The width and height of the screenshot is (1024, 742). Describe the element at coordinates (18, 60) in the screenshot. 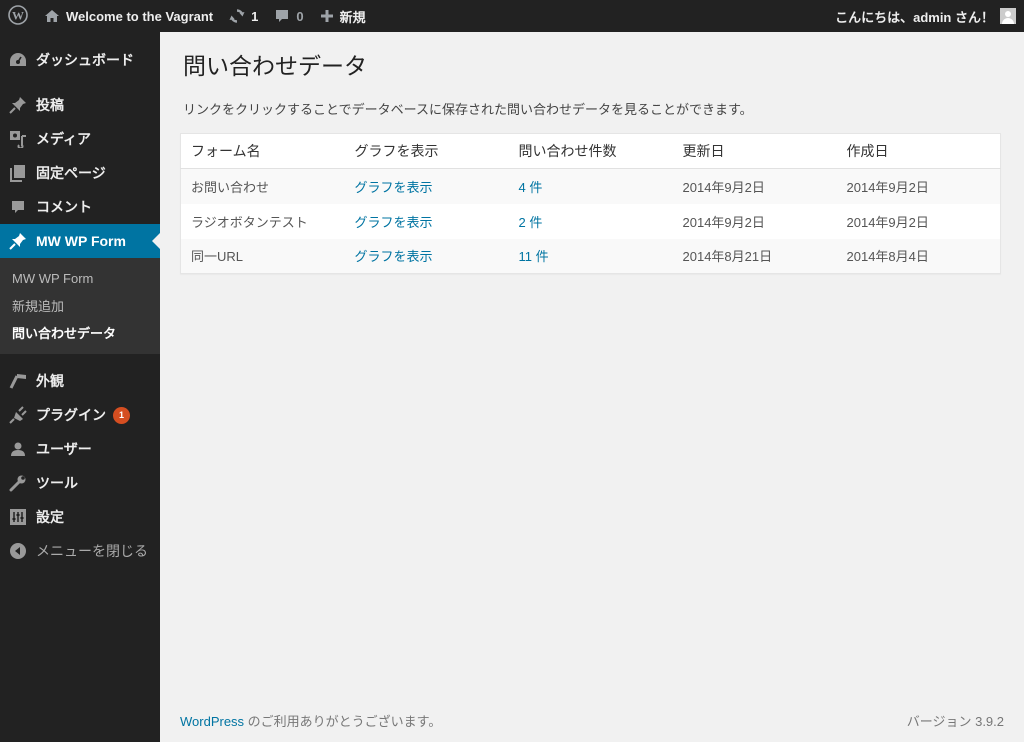

I see `dashboard-icon` at that location.